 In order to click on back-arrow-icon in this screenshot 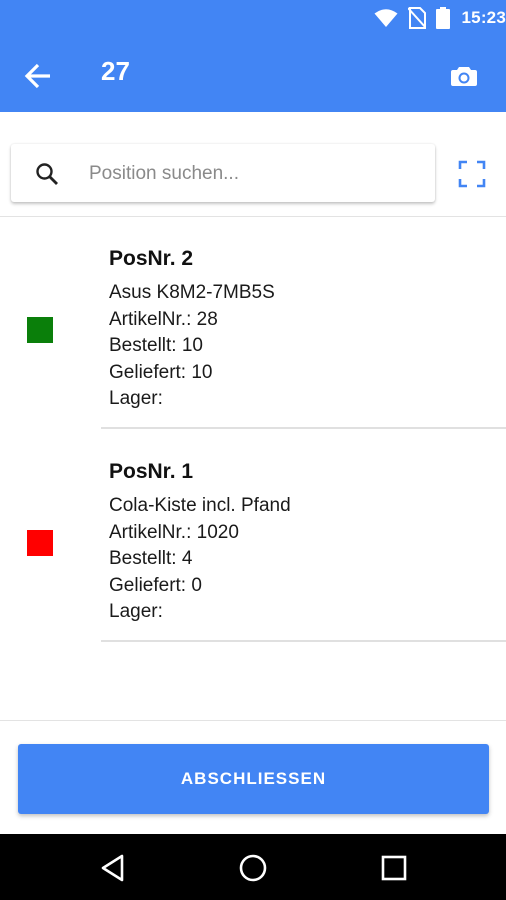, I will do `click(37, 76)`.